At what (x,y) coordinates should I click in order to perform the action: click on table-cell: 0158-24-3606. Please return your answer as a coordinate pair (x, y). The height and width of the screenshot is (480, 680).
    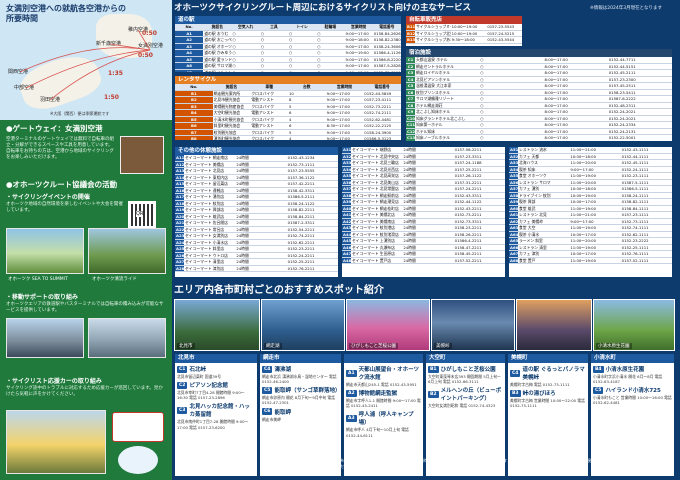
    Looking at the image, I should click on (386, 46).